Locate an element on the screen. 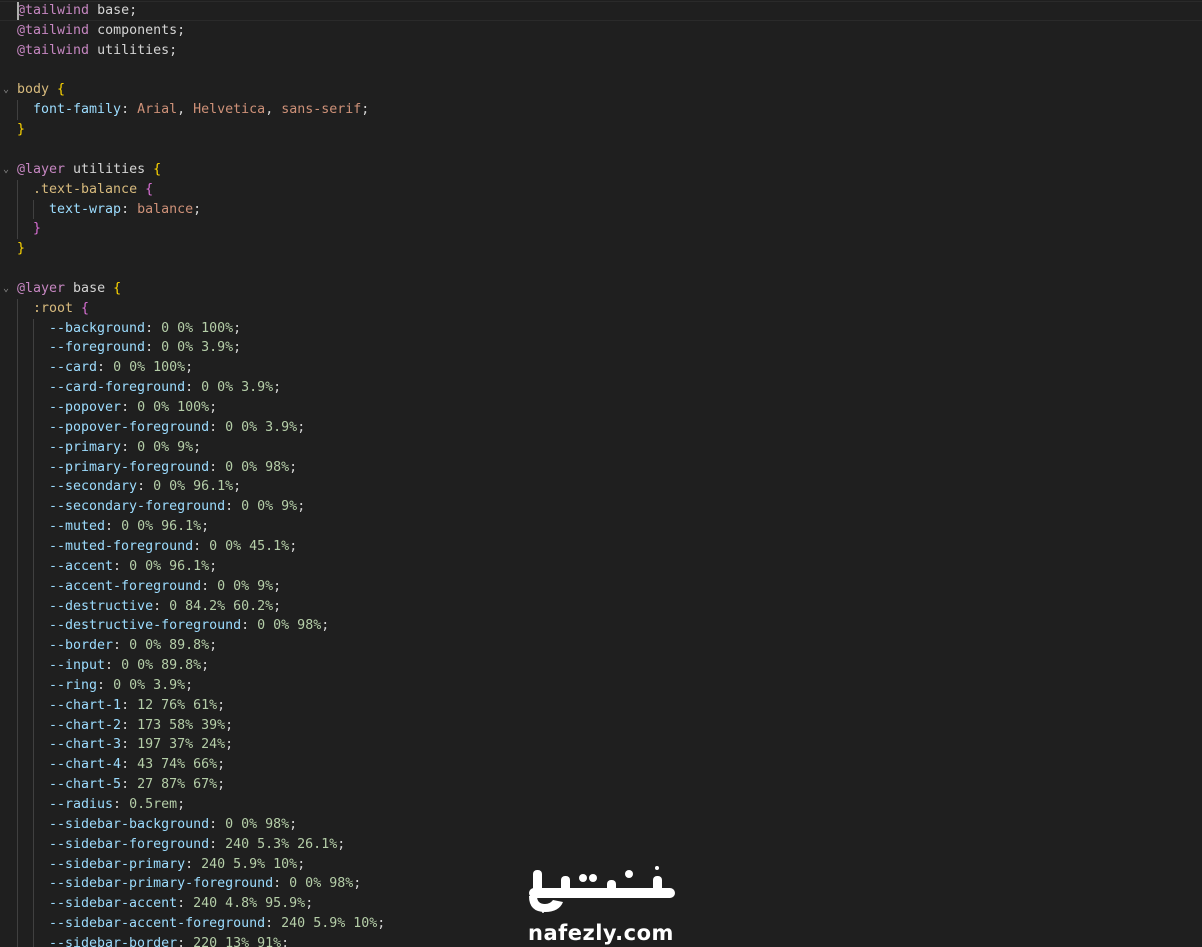  code-line: --muted: 0 0% 96.1%; is located at coordinates (129, 527).